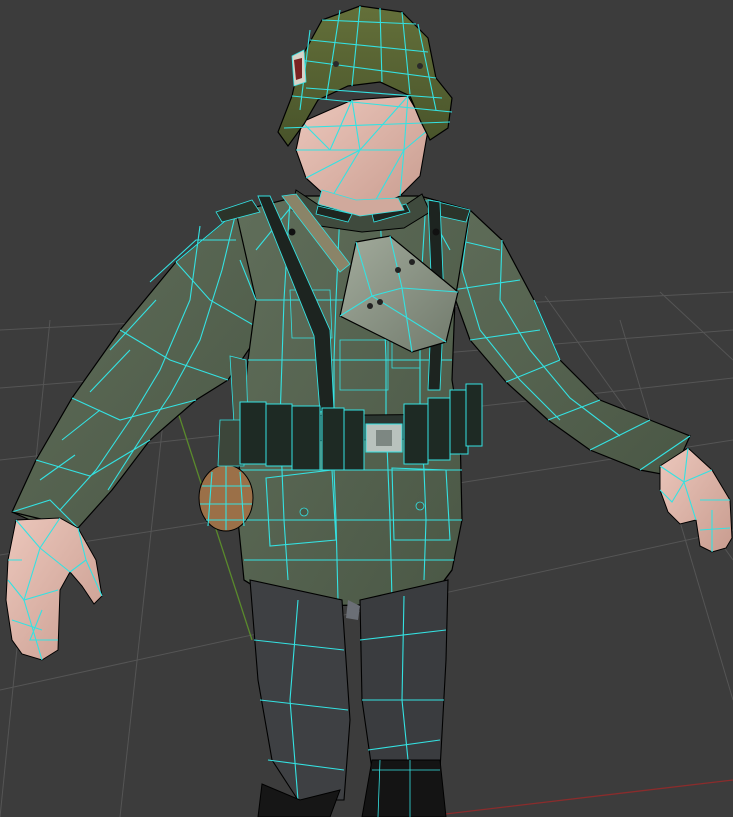 The width and height of the screenshot is (733, 817). What do you see at coordinates (54, 589) in the screenshot?
I see `left-hand` at bounding box center [54, 589].